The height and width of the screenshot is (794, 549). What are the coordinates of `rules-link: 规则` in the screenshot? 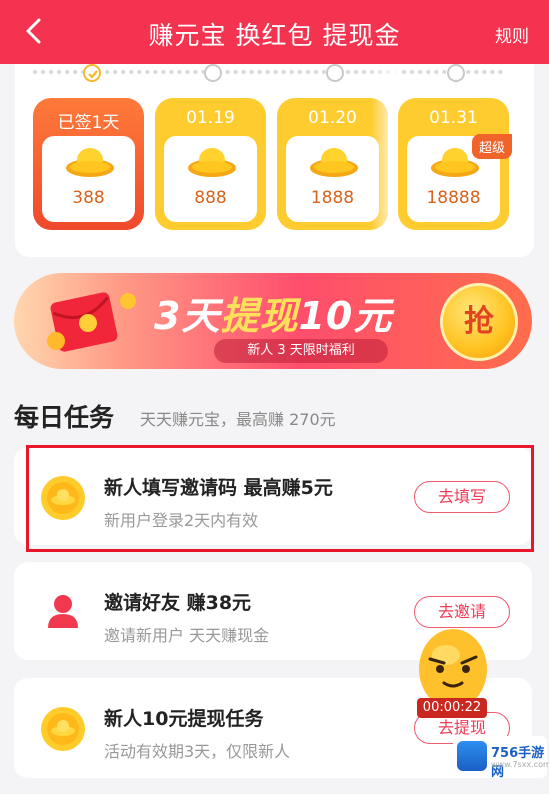 It's located at (512, 34).